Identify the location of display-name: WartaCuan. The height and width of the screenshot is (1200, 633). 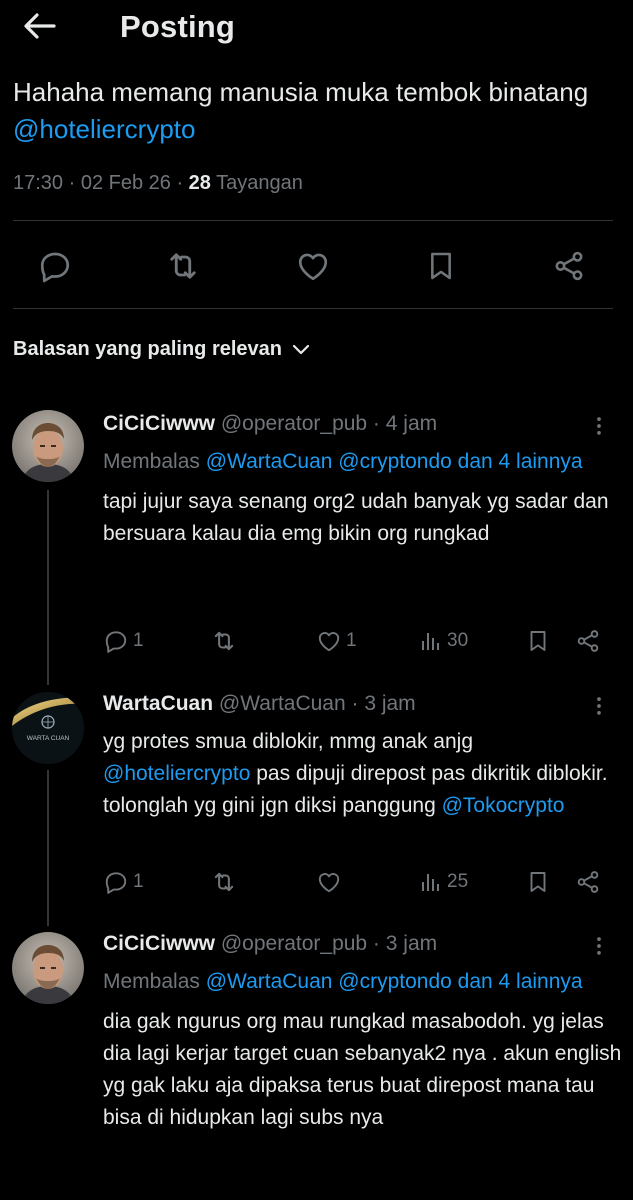
(158, 703).